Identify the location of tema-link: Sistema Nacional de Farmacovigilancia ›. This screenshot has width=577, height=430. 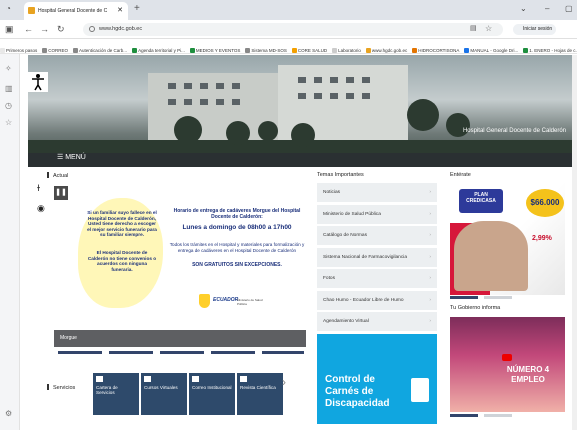
(377, 257).